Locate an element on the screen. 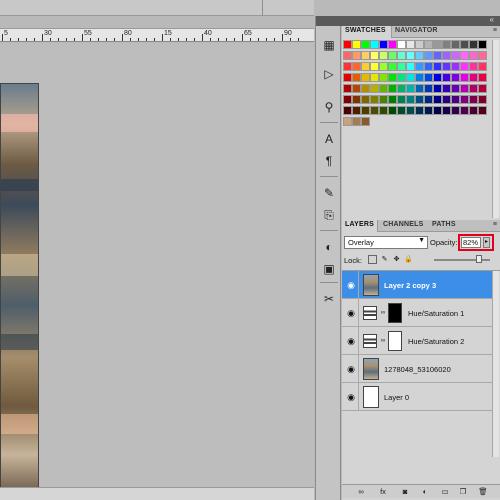  layer-name: Layer 2 copy 3 is located at coordinates (410, 285).